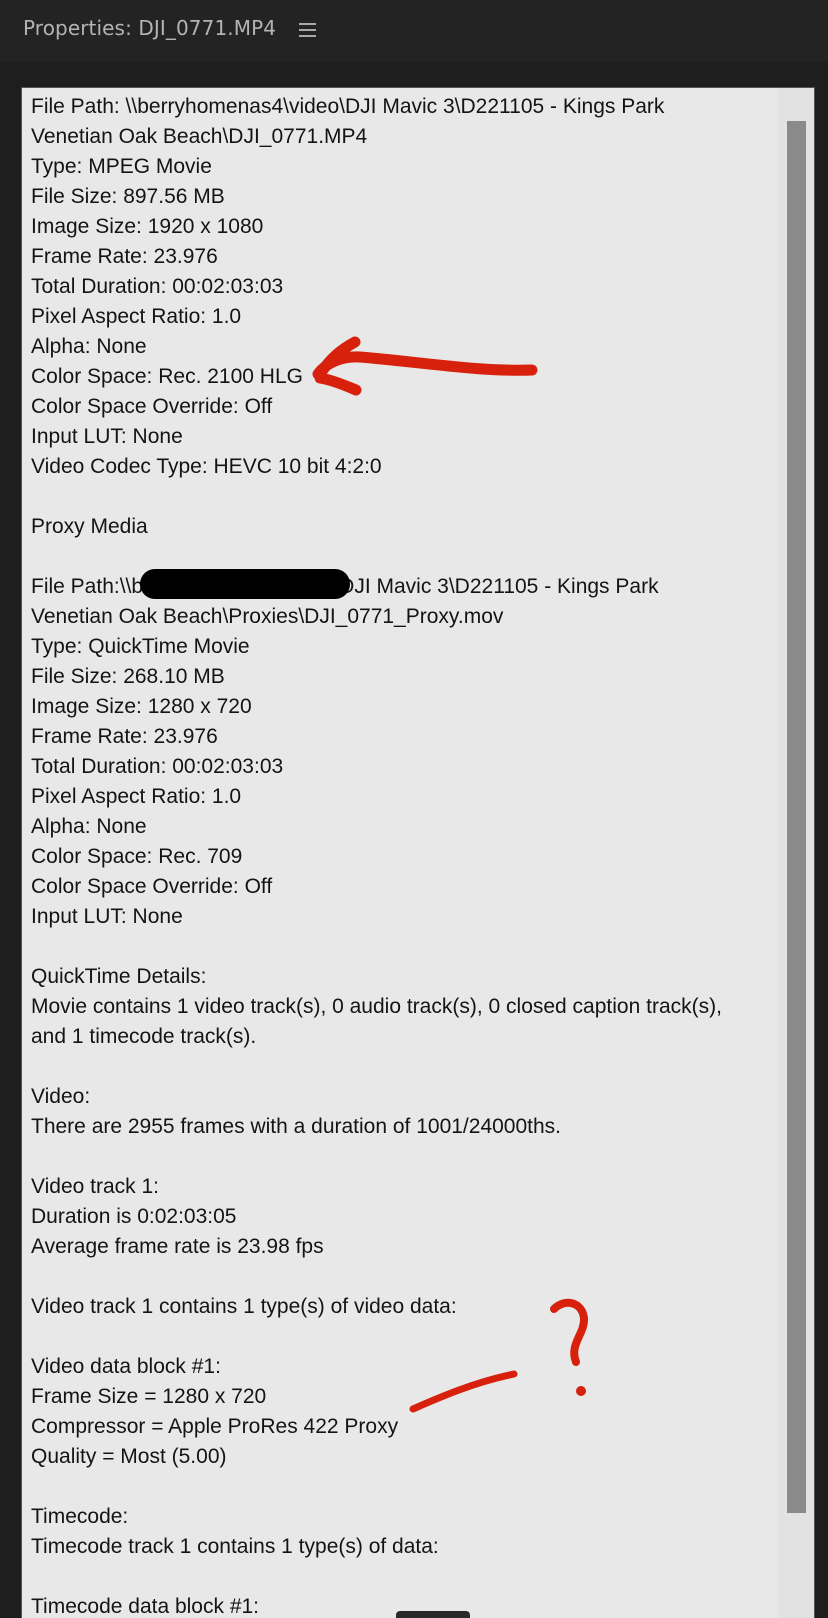 The height and width of the screenshot is (1618, 828). What do you see at coordinates (149, 1396) in the screenshot?
I see `property-line: Frame Size = 1280 x 720` at bounding box center [149, 1396].